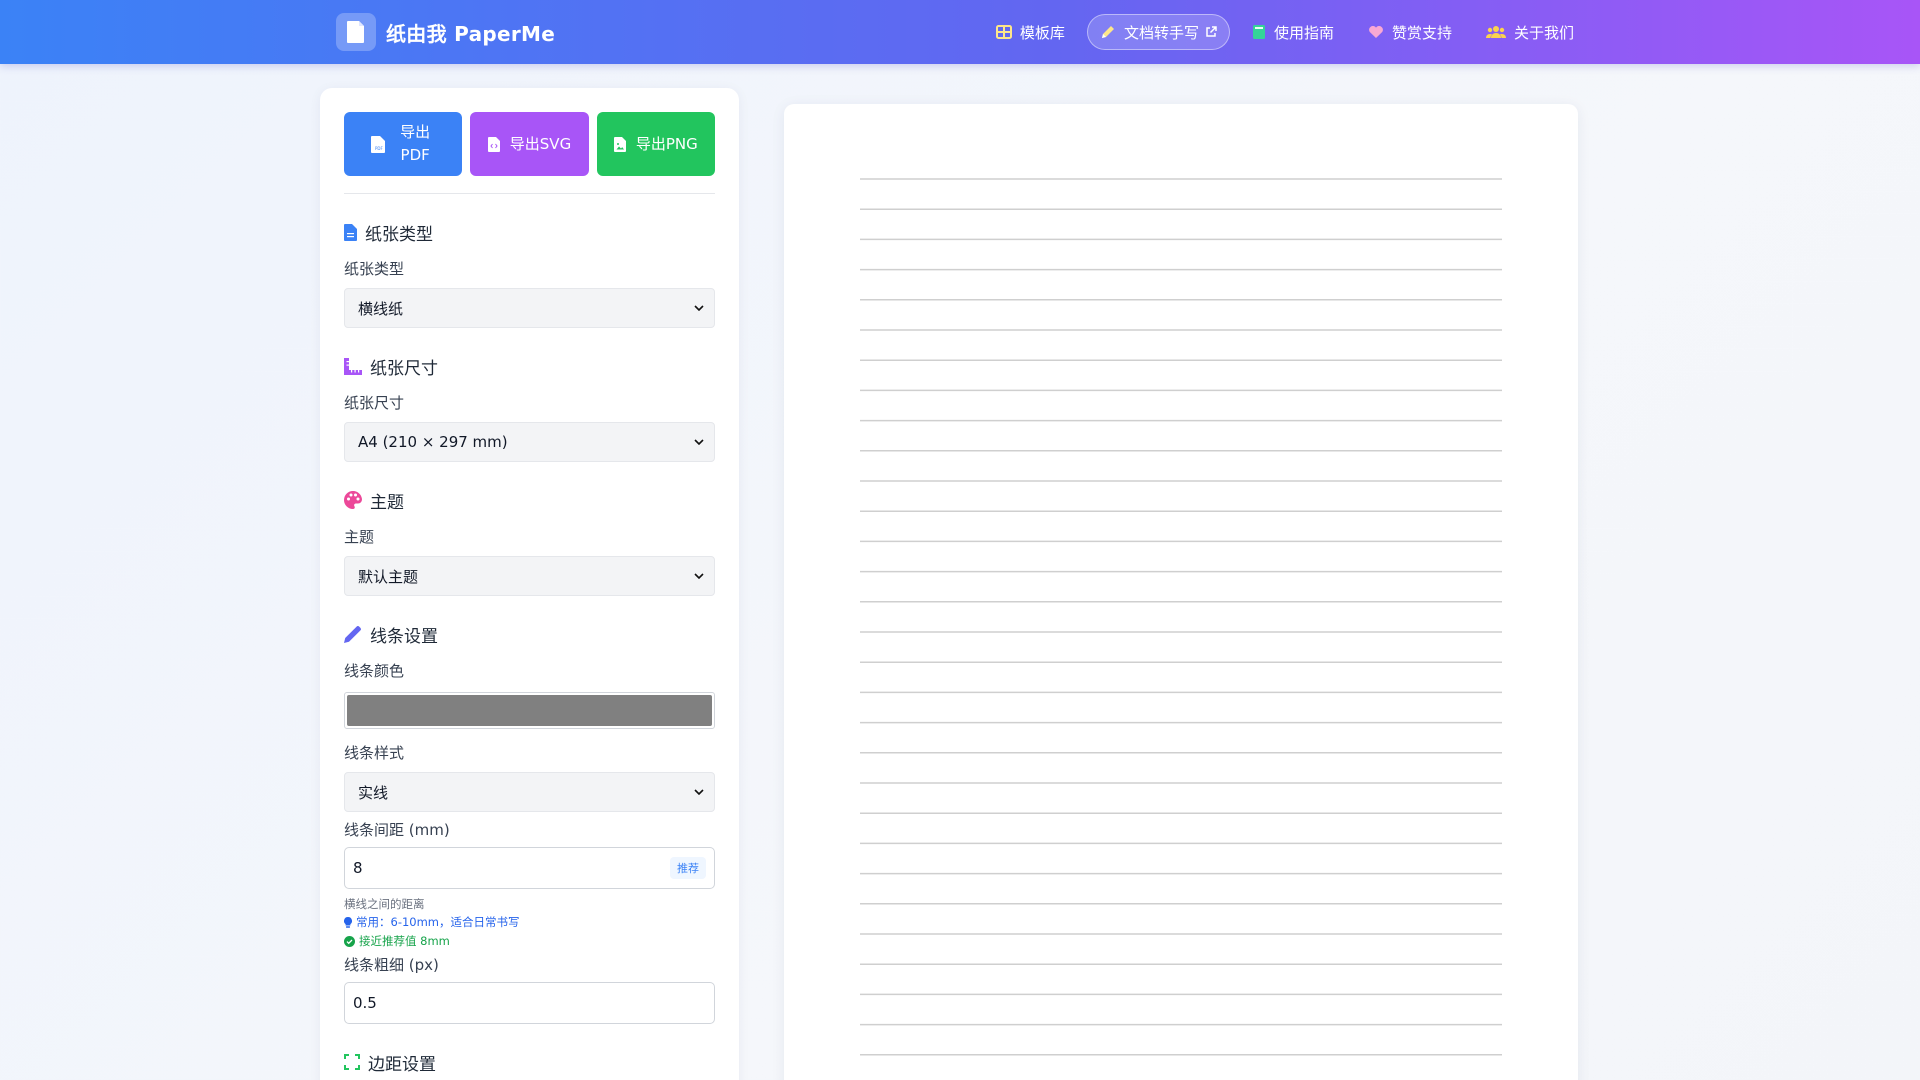 The width and height of the screenshot is (1920, 1080). I want to click on section-title-text: 主题, so click(387, 502).